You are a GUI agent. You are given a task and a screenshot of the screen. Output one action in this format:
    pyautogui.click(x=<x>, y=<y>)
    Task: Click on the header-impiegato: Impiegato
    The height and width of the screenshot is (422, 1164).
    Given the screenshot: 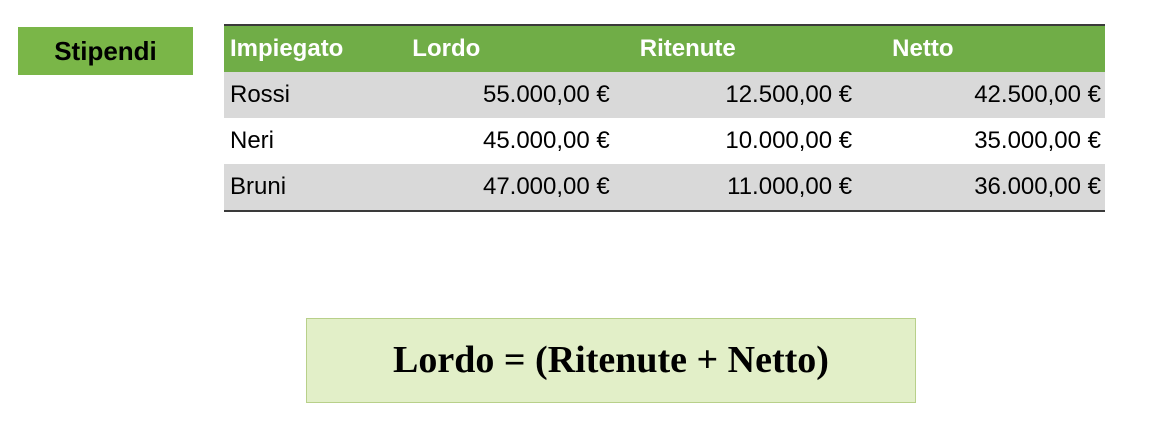 What is the action you would take?
    pyautogui.click(x=313, y=48)
    